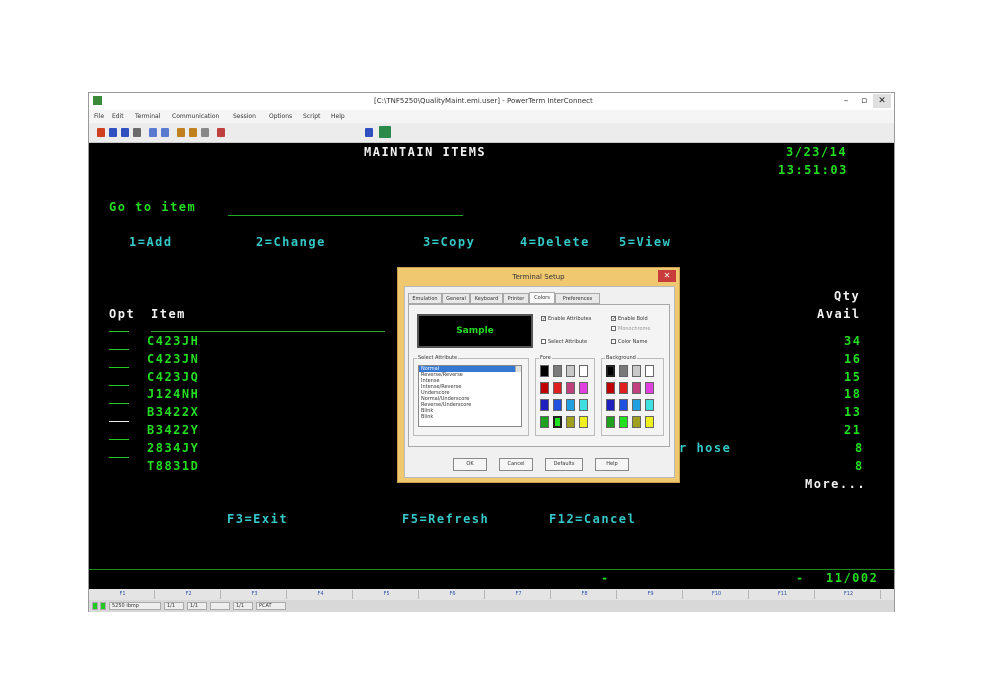  Describe the element at coordinates (486, 298) in the screenshot. I see `tab-keyboard: Keyboard` at that location.